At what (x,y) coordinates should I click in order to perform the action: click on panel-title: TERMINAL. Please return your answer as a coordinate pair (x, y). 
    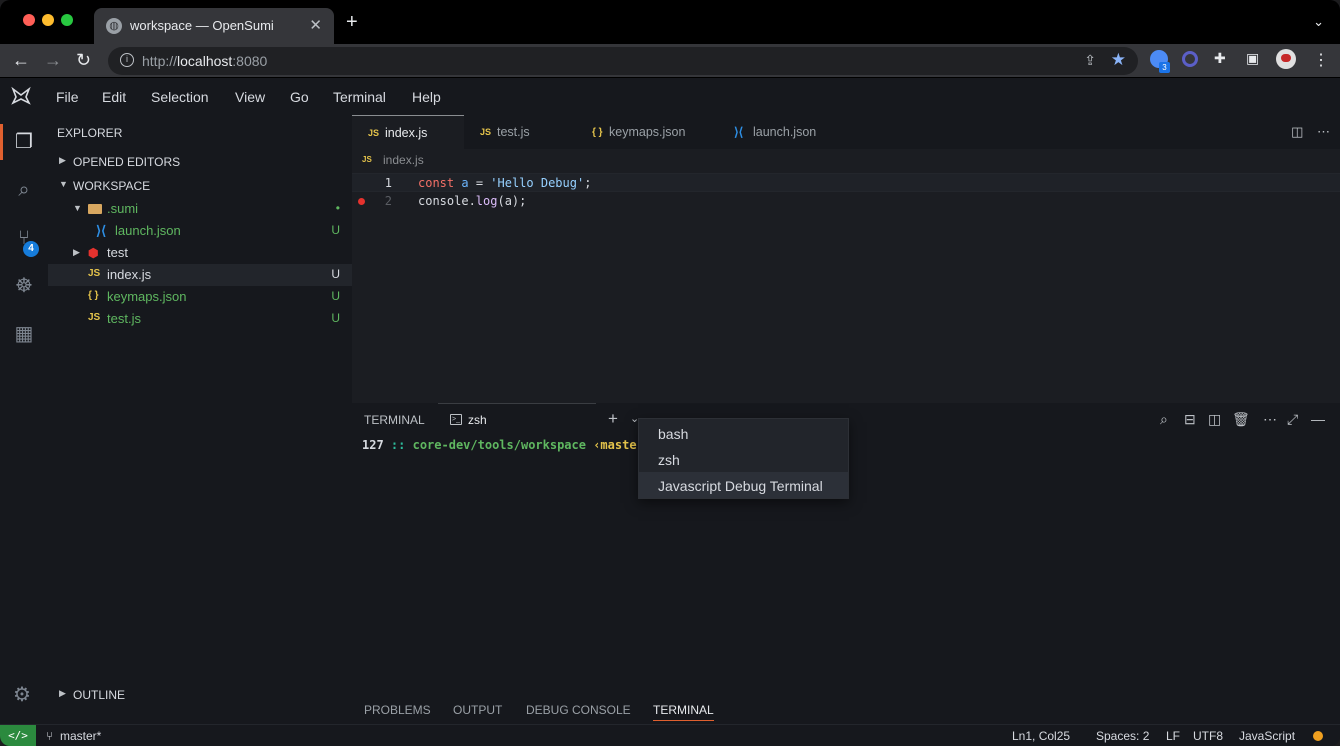
    Looking at the image, I should click on (394, 420).